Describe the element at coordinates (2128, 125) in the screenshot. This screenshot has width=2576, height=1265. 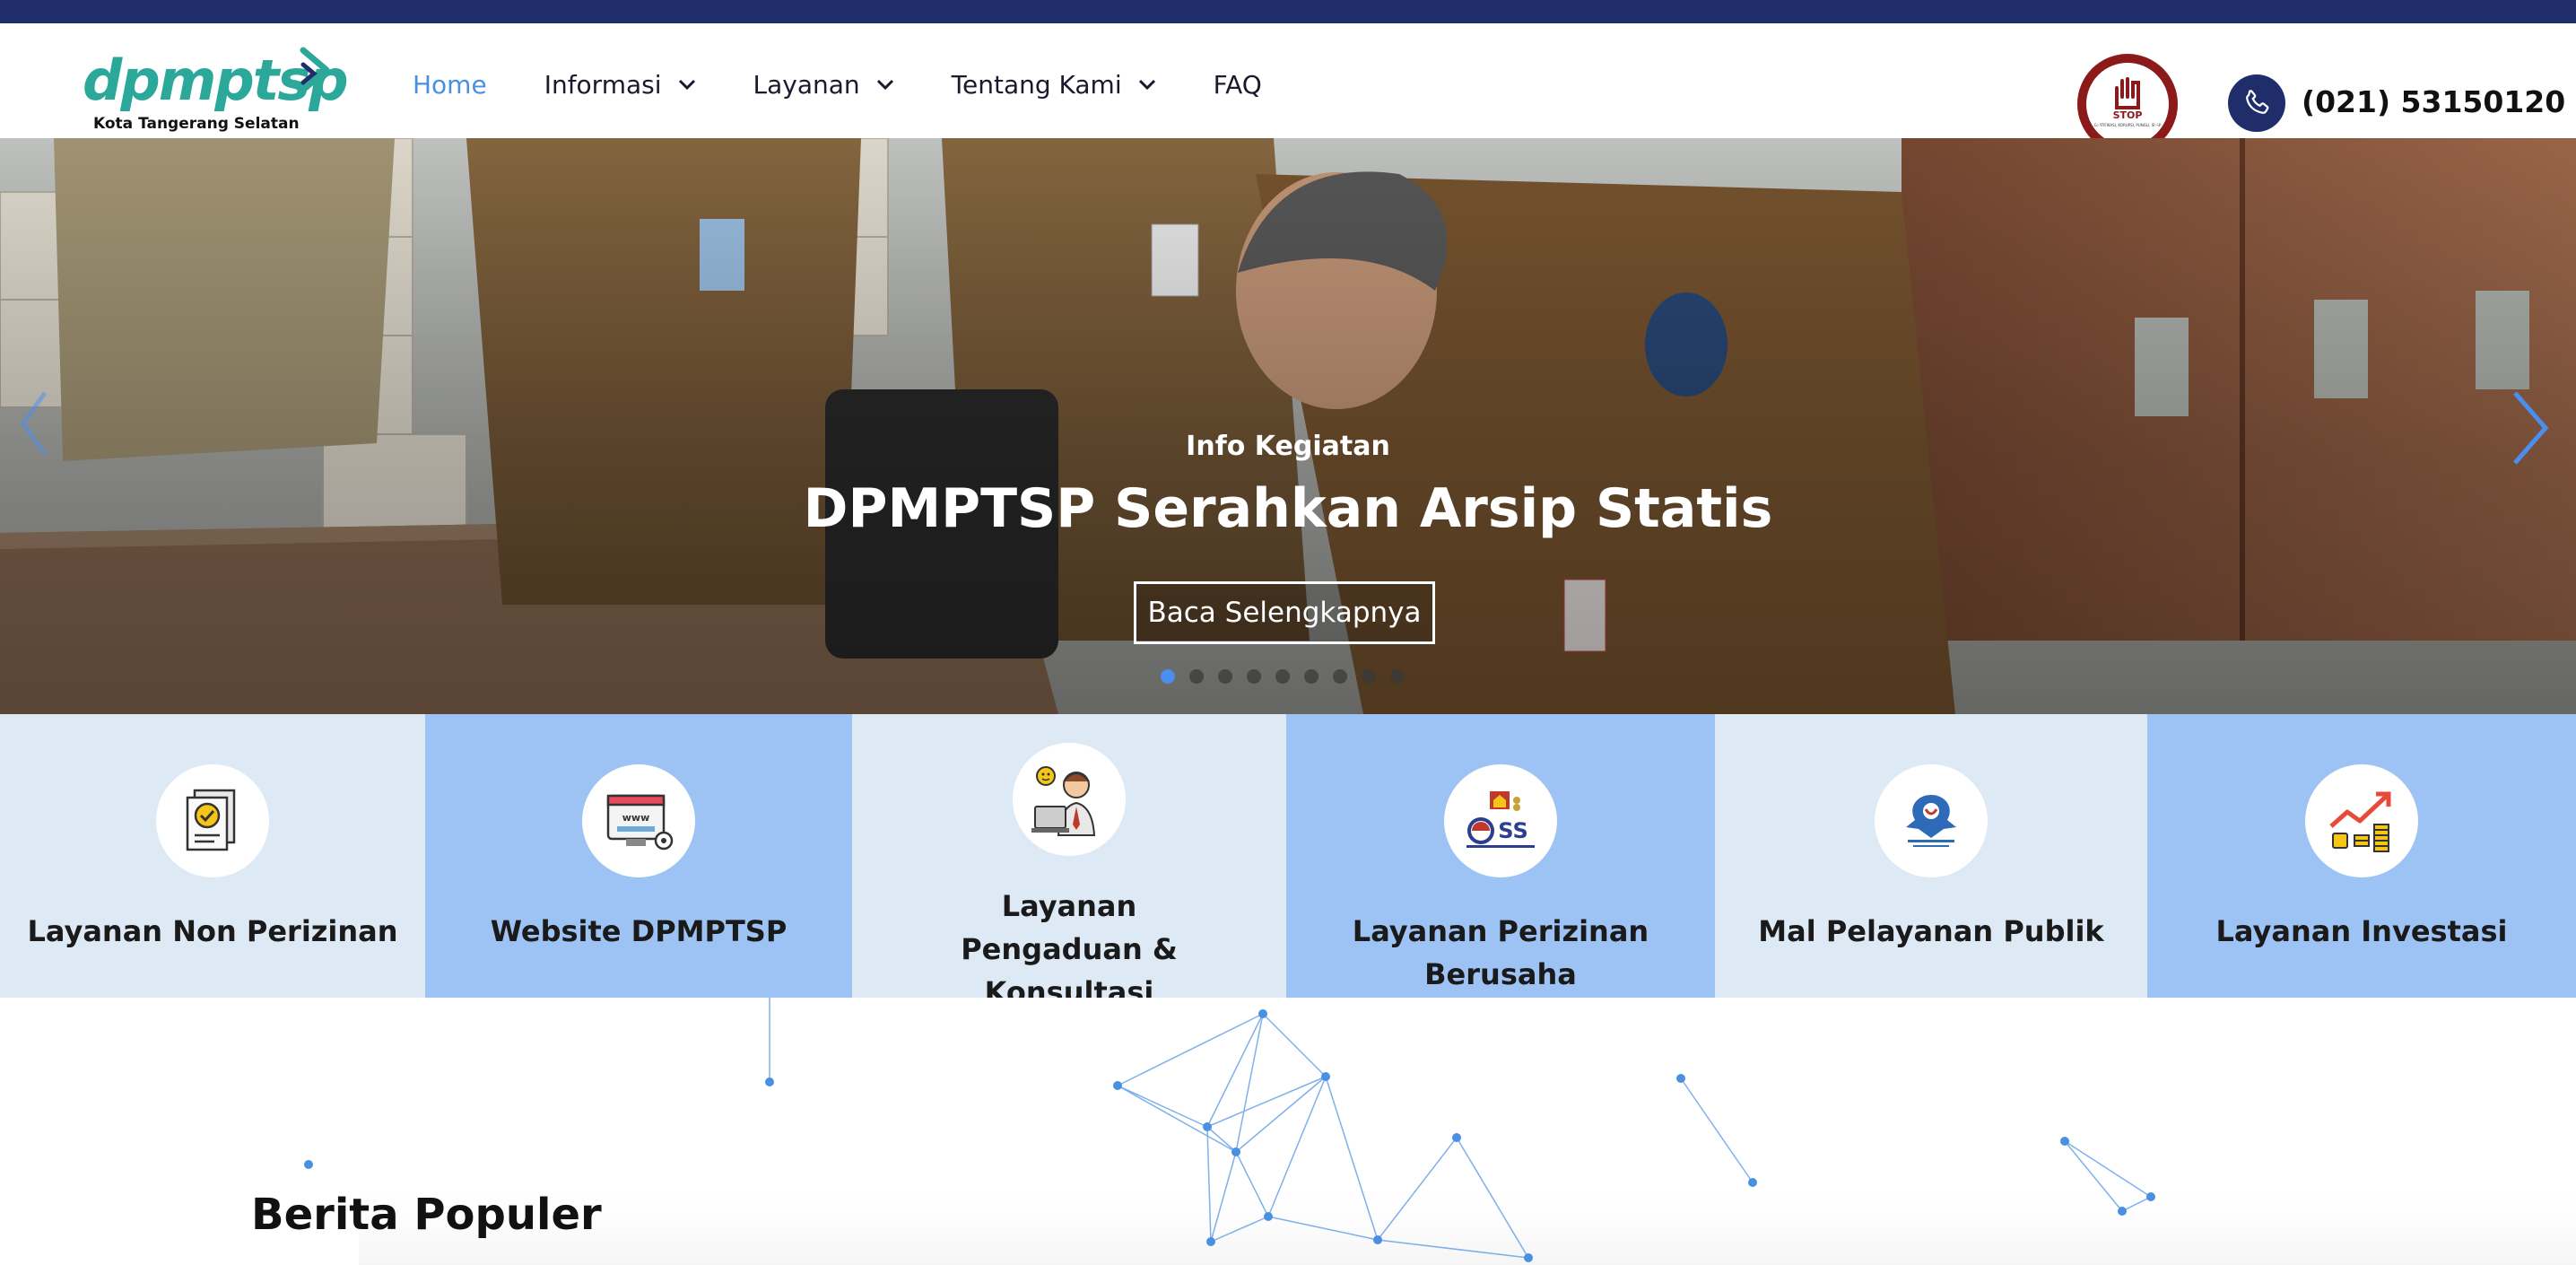
I see `svg-text:GRATIFIKASI, KORUPSI, PUNGLI,: GRATIFIKASI, KORUPSI, PUNGLI, SUAP` at that location.